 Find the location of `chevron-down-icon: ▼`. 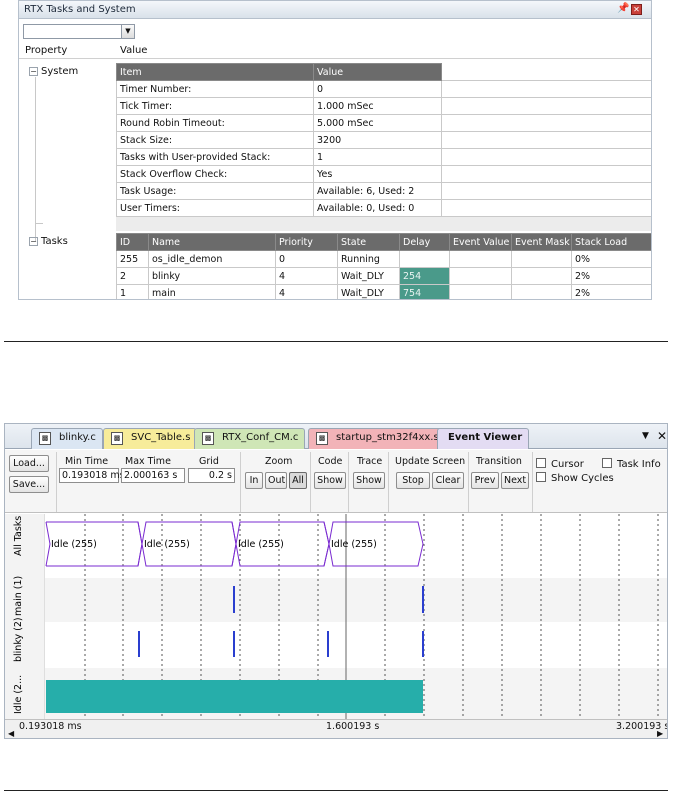

chevron-down-icon: ▼ is located at coordinates (127, 31).